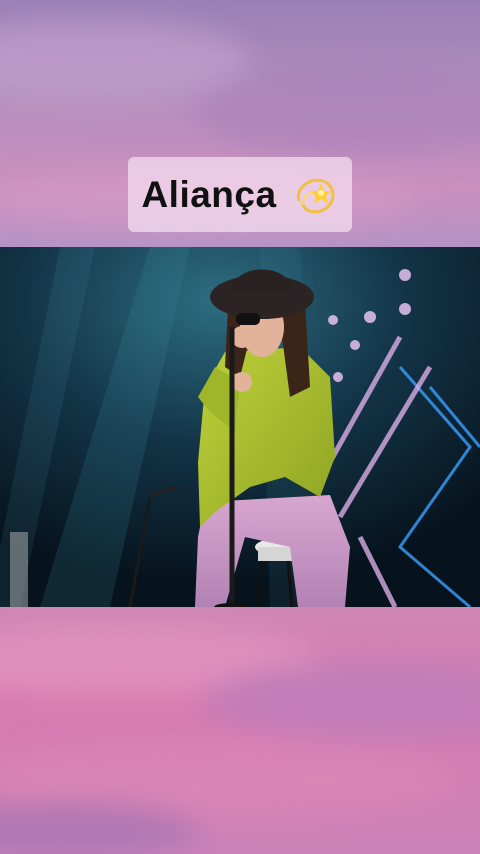  What do you see at coordinates (315, 195) in the screenshot?
I see `dizzy-emoji-icon` at bounding box center [315, 195].